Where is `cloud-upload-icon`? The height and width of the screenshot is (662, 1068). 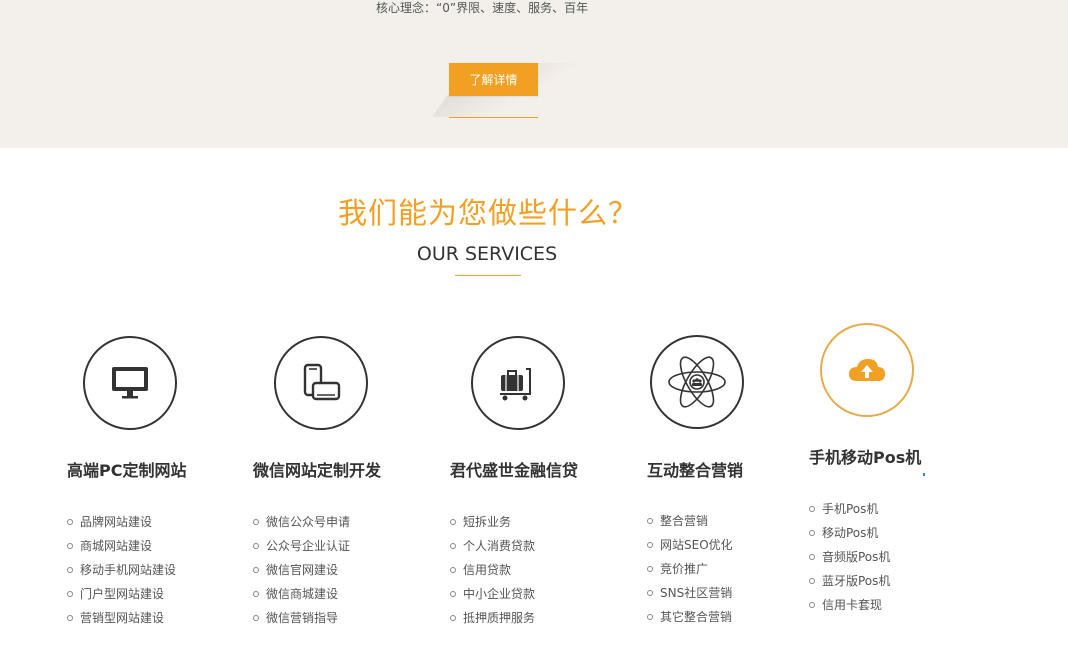
cloud-upload-icon is located at coordinates (867, 370).